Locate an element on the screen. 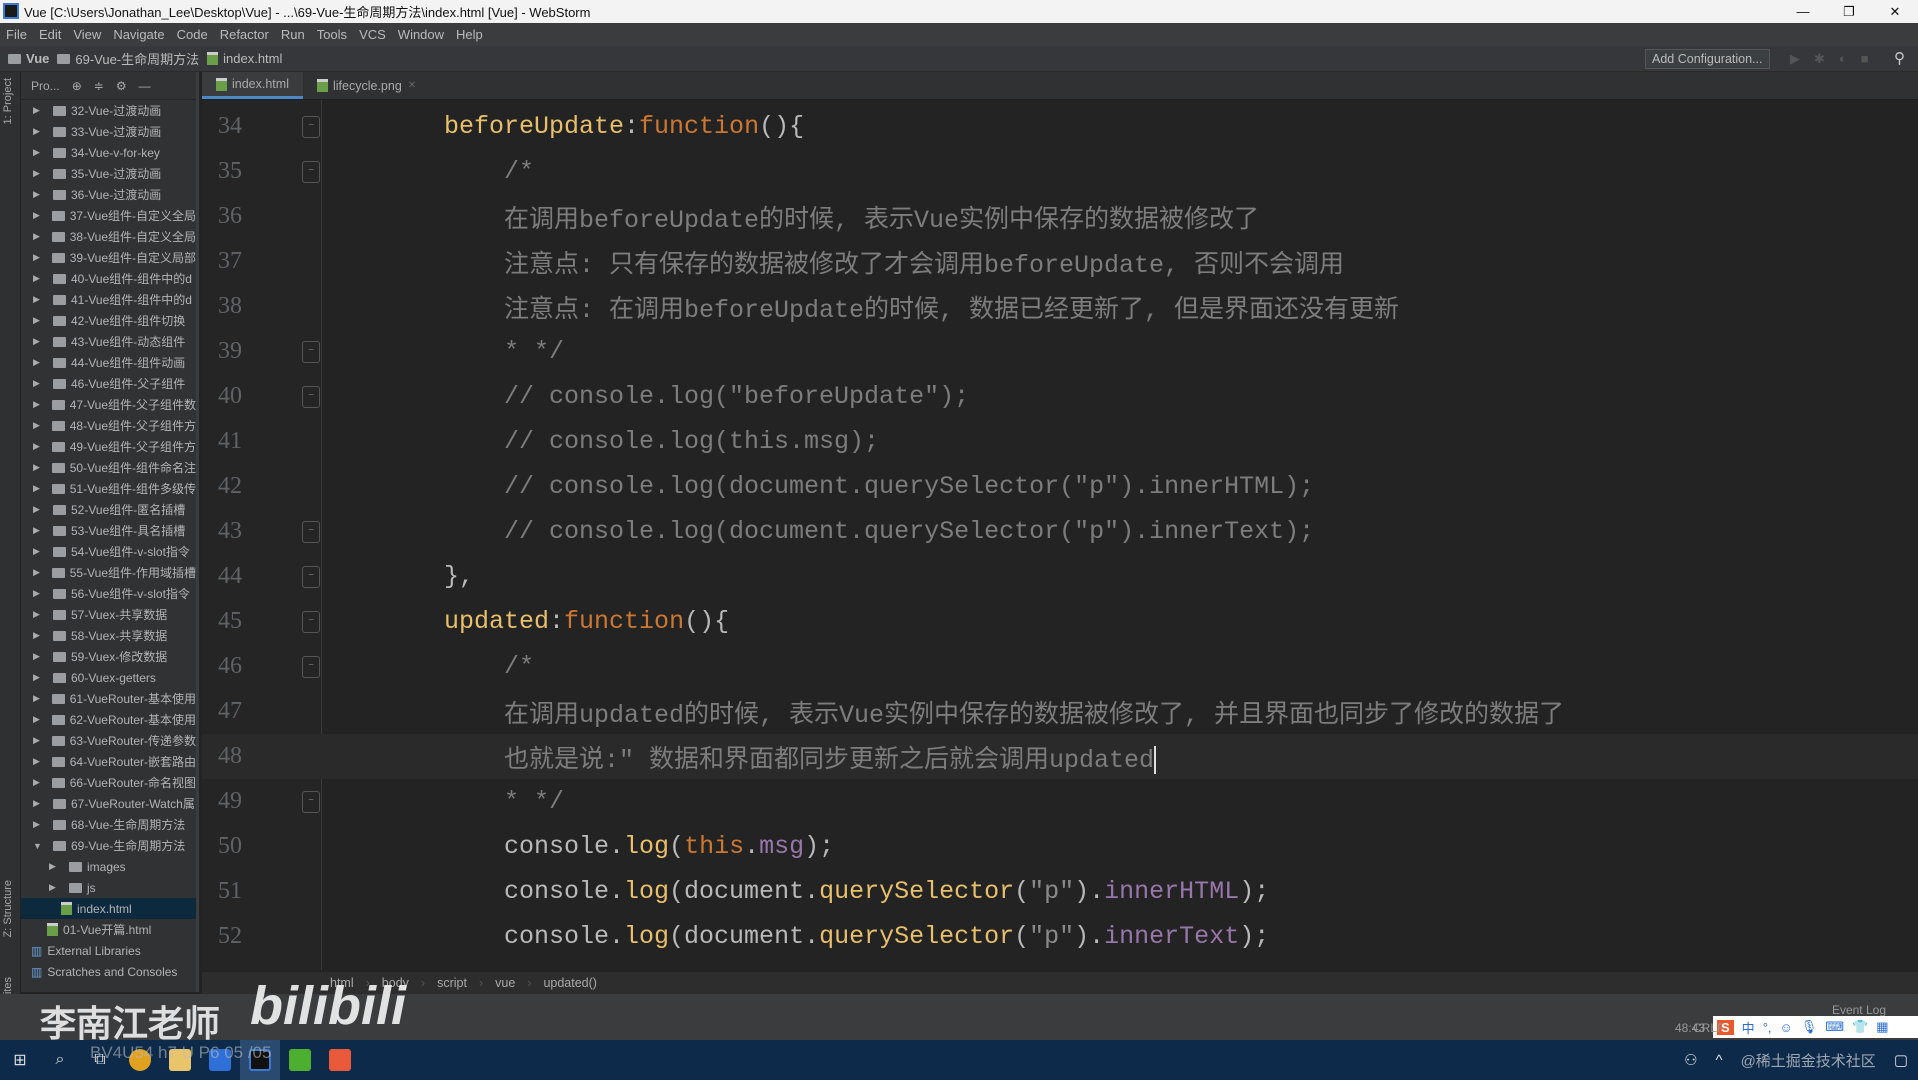 The height and width of the screenshot is (1080, 1918). toolbox-icon: ▦ is located at coordinates (1882, 1027).